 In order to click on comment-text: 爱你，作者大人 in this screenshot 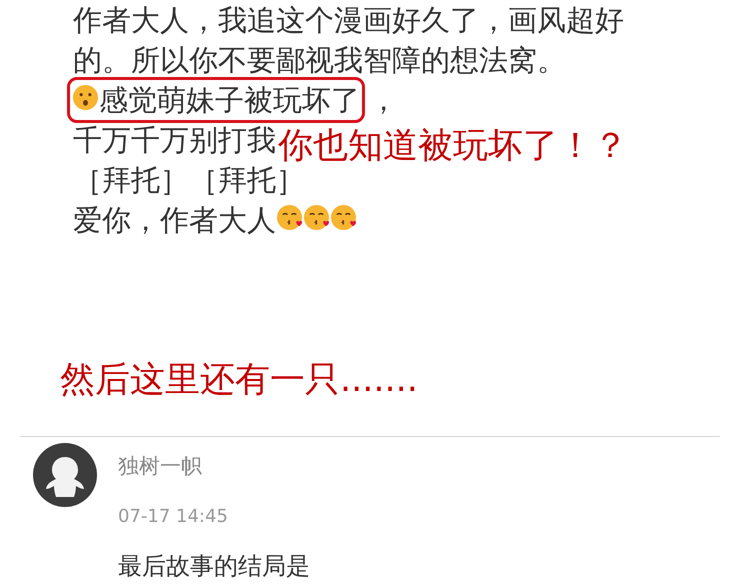, I will do `click(174, 220)`.